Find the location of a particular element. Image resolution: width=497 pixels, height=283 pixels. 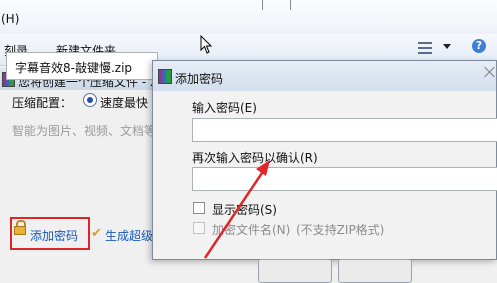

archive-icon is located at coordinates (165, 76).